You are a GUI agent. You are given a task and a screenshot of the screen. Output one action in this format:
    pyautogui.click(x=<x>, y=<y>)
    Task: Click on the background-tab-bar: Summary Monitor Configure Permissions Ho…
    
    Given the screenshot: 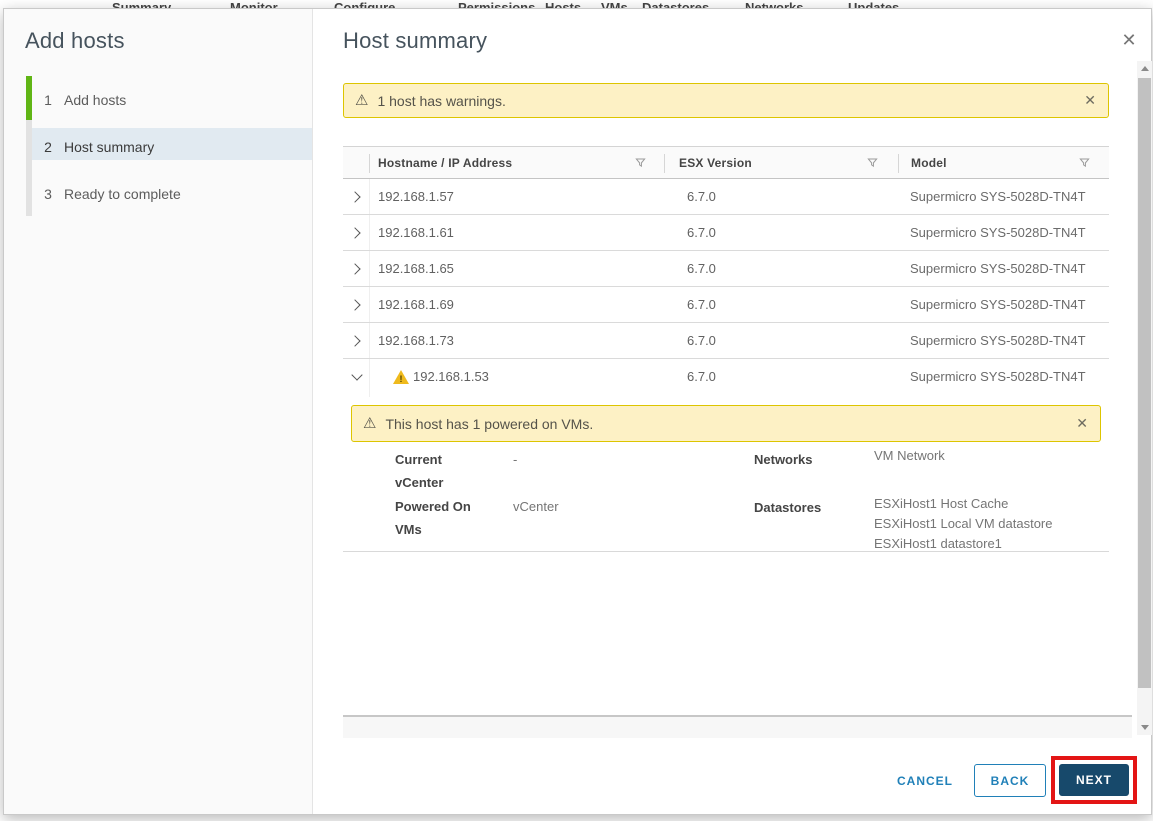 What is the action you would take?
    pyautogui.click(x=576, y=4)
    